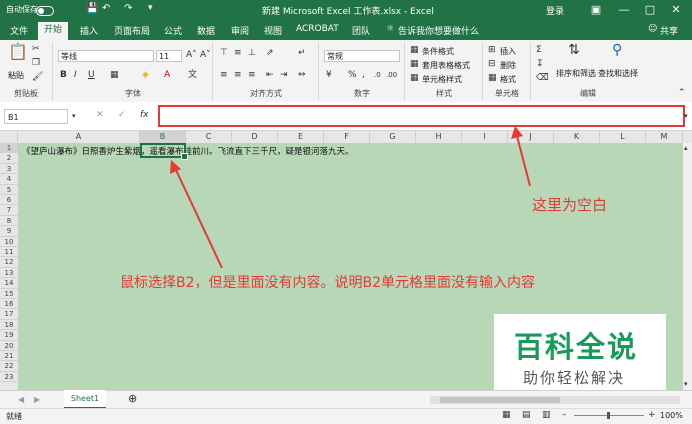 The height and width of the screenshot is (424, 692). What do you see at coordinates (199, 219) in the screenshot?
I see `arrow-to-cell` at bounding box center [199, 219].